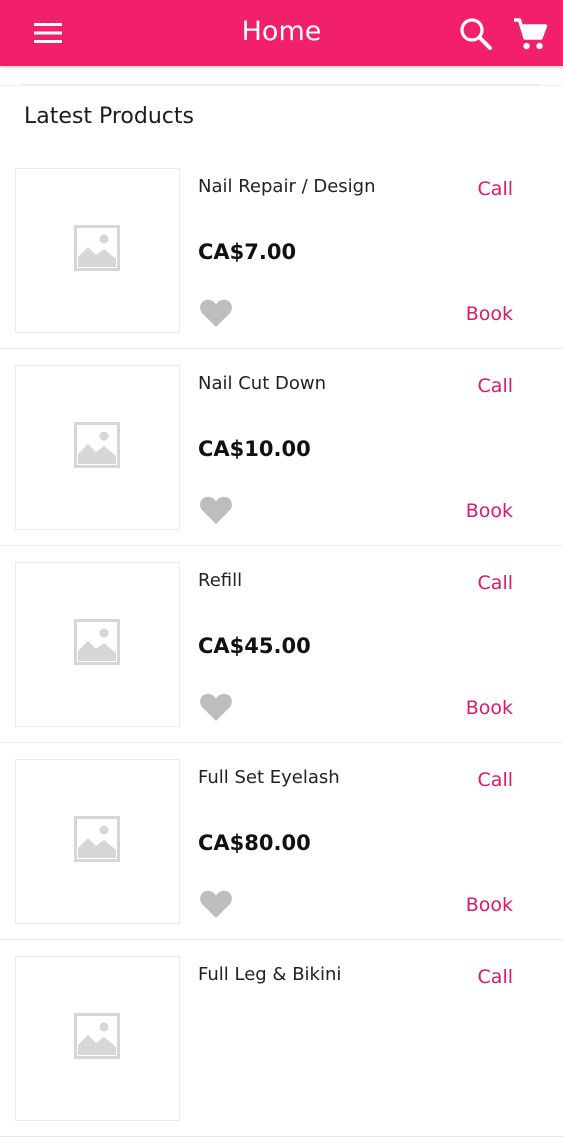  What do you see at coordinates (269, 777) in the screenshot?
I see `product-name: Full Set Eyelash` at bounding box center [269, 777].